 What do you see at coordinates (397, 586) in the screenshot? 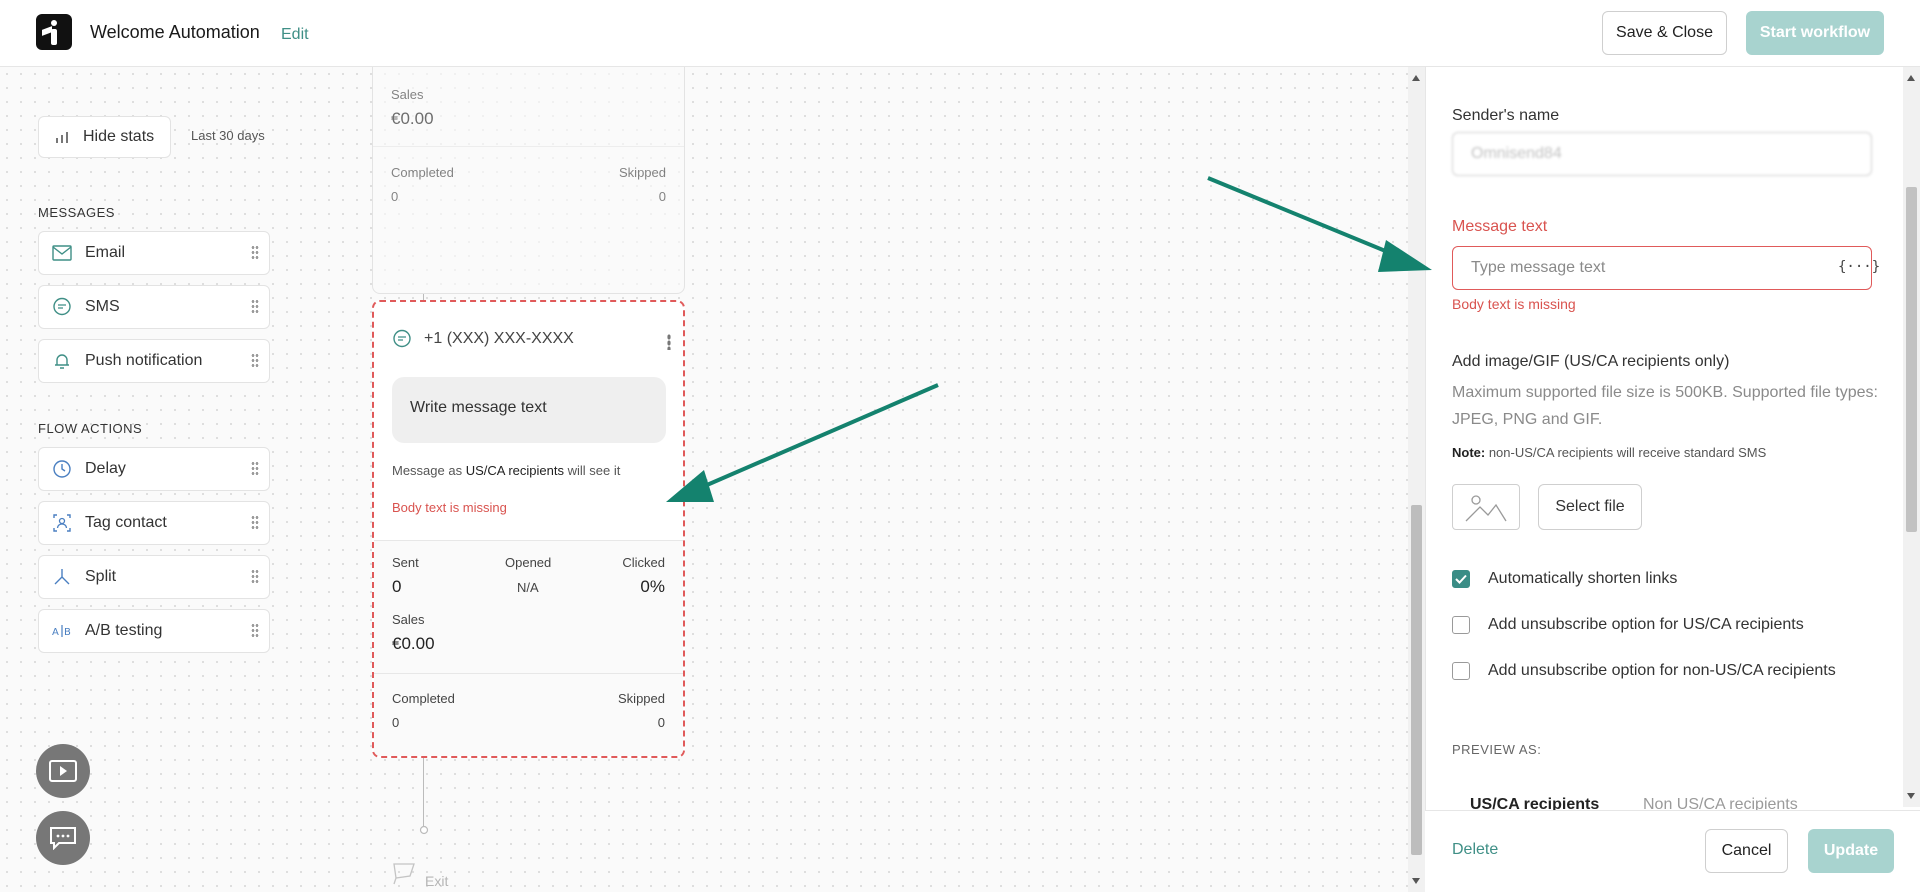
I see `sent-value: 0` at bounding box center [397, 586].